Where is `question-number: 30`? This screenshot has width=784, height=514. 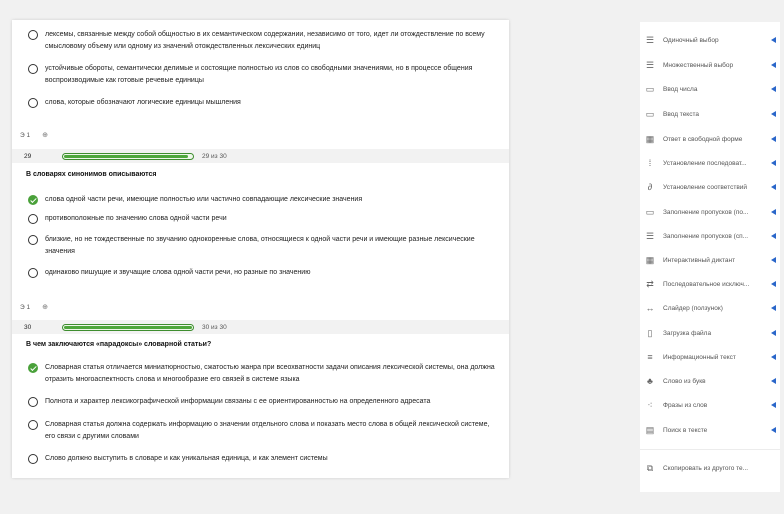
question-number: 30 is located at coordinates (28, 327).